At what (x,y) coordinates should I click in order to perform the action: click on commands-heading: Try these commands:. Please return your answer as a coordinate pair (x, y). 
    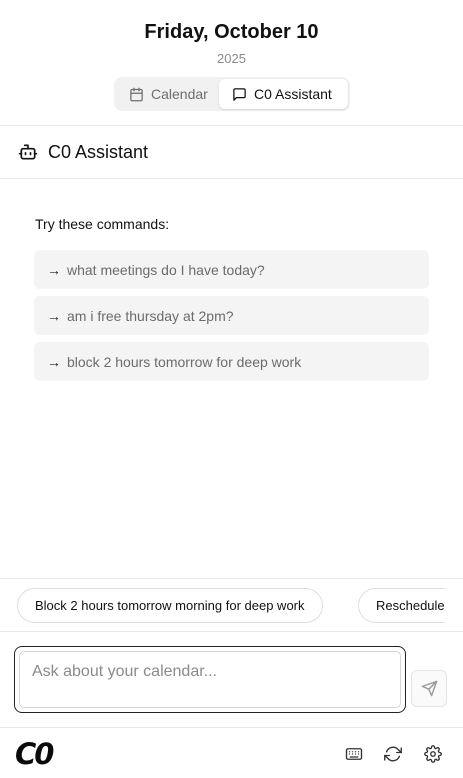
    Looking at the image, I should click on (102, 224).